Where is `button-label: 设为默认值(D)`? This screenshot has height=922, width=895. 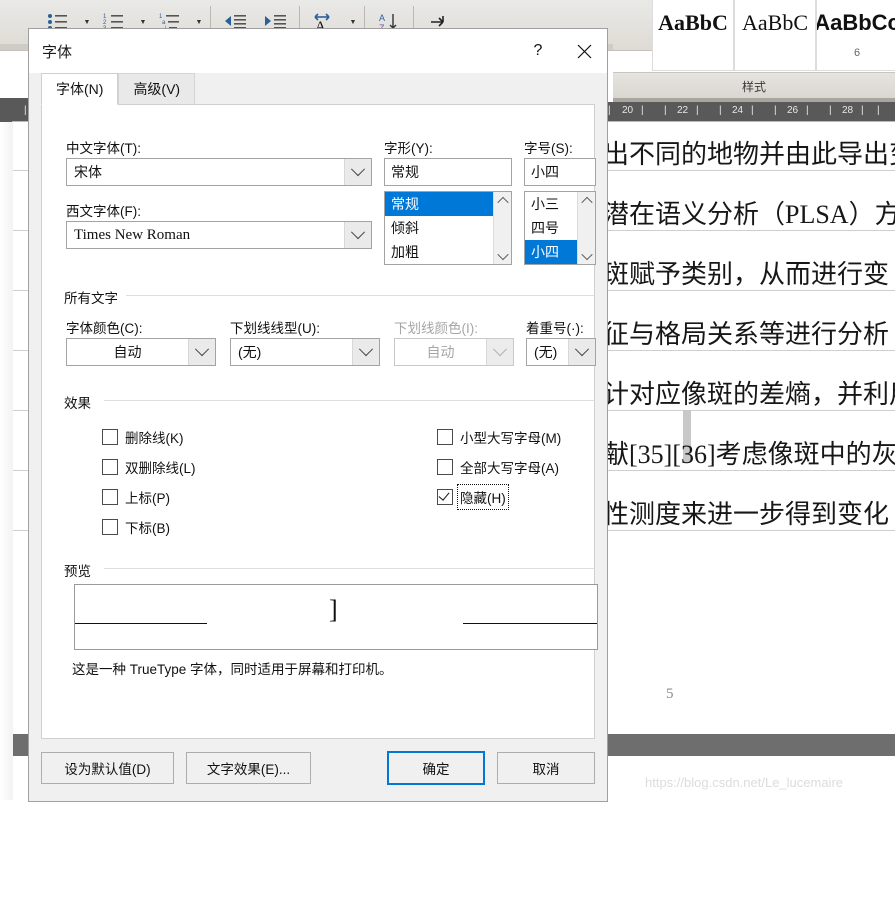
button-label: 设为默认值(D) is located at coordinates (107, 769).